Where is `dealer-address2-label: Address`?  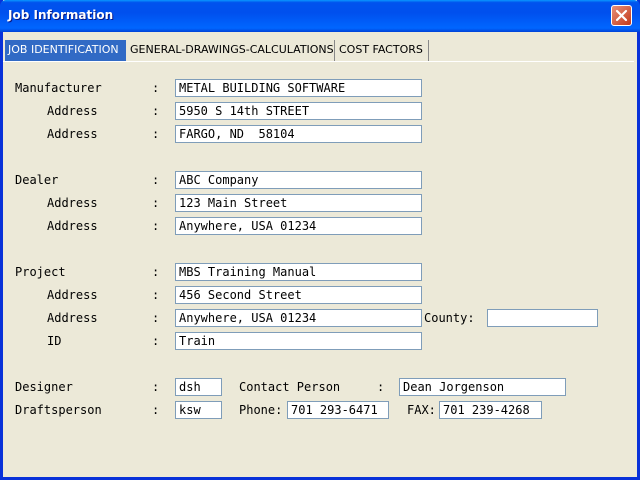 dealer-address2-label: Address is located at coordinates (72, 226).